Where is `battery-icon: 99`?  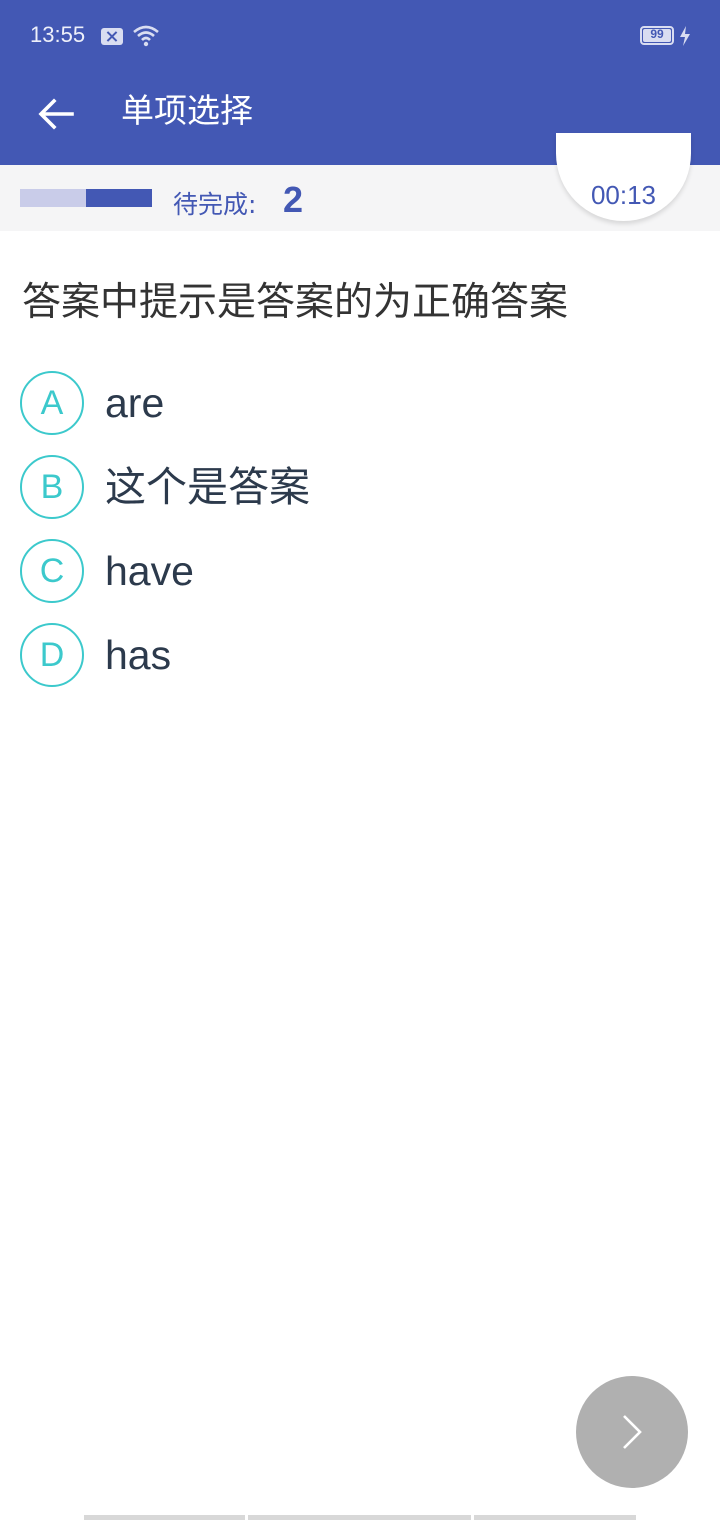
battery-icon: 99 is located at coordinates (657, 35).